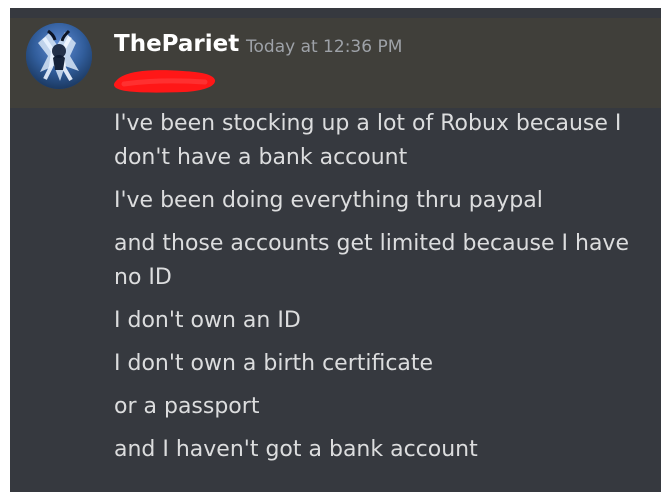  Describe the element at coordinates (187, 406) in the screenshot. I see `message-line-6: or a passport` at that location.